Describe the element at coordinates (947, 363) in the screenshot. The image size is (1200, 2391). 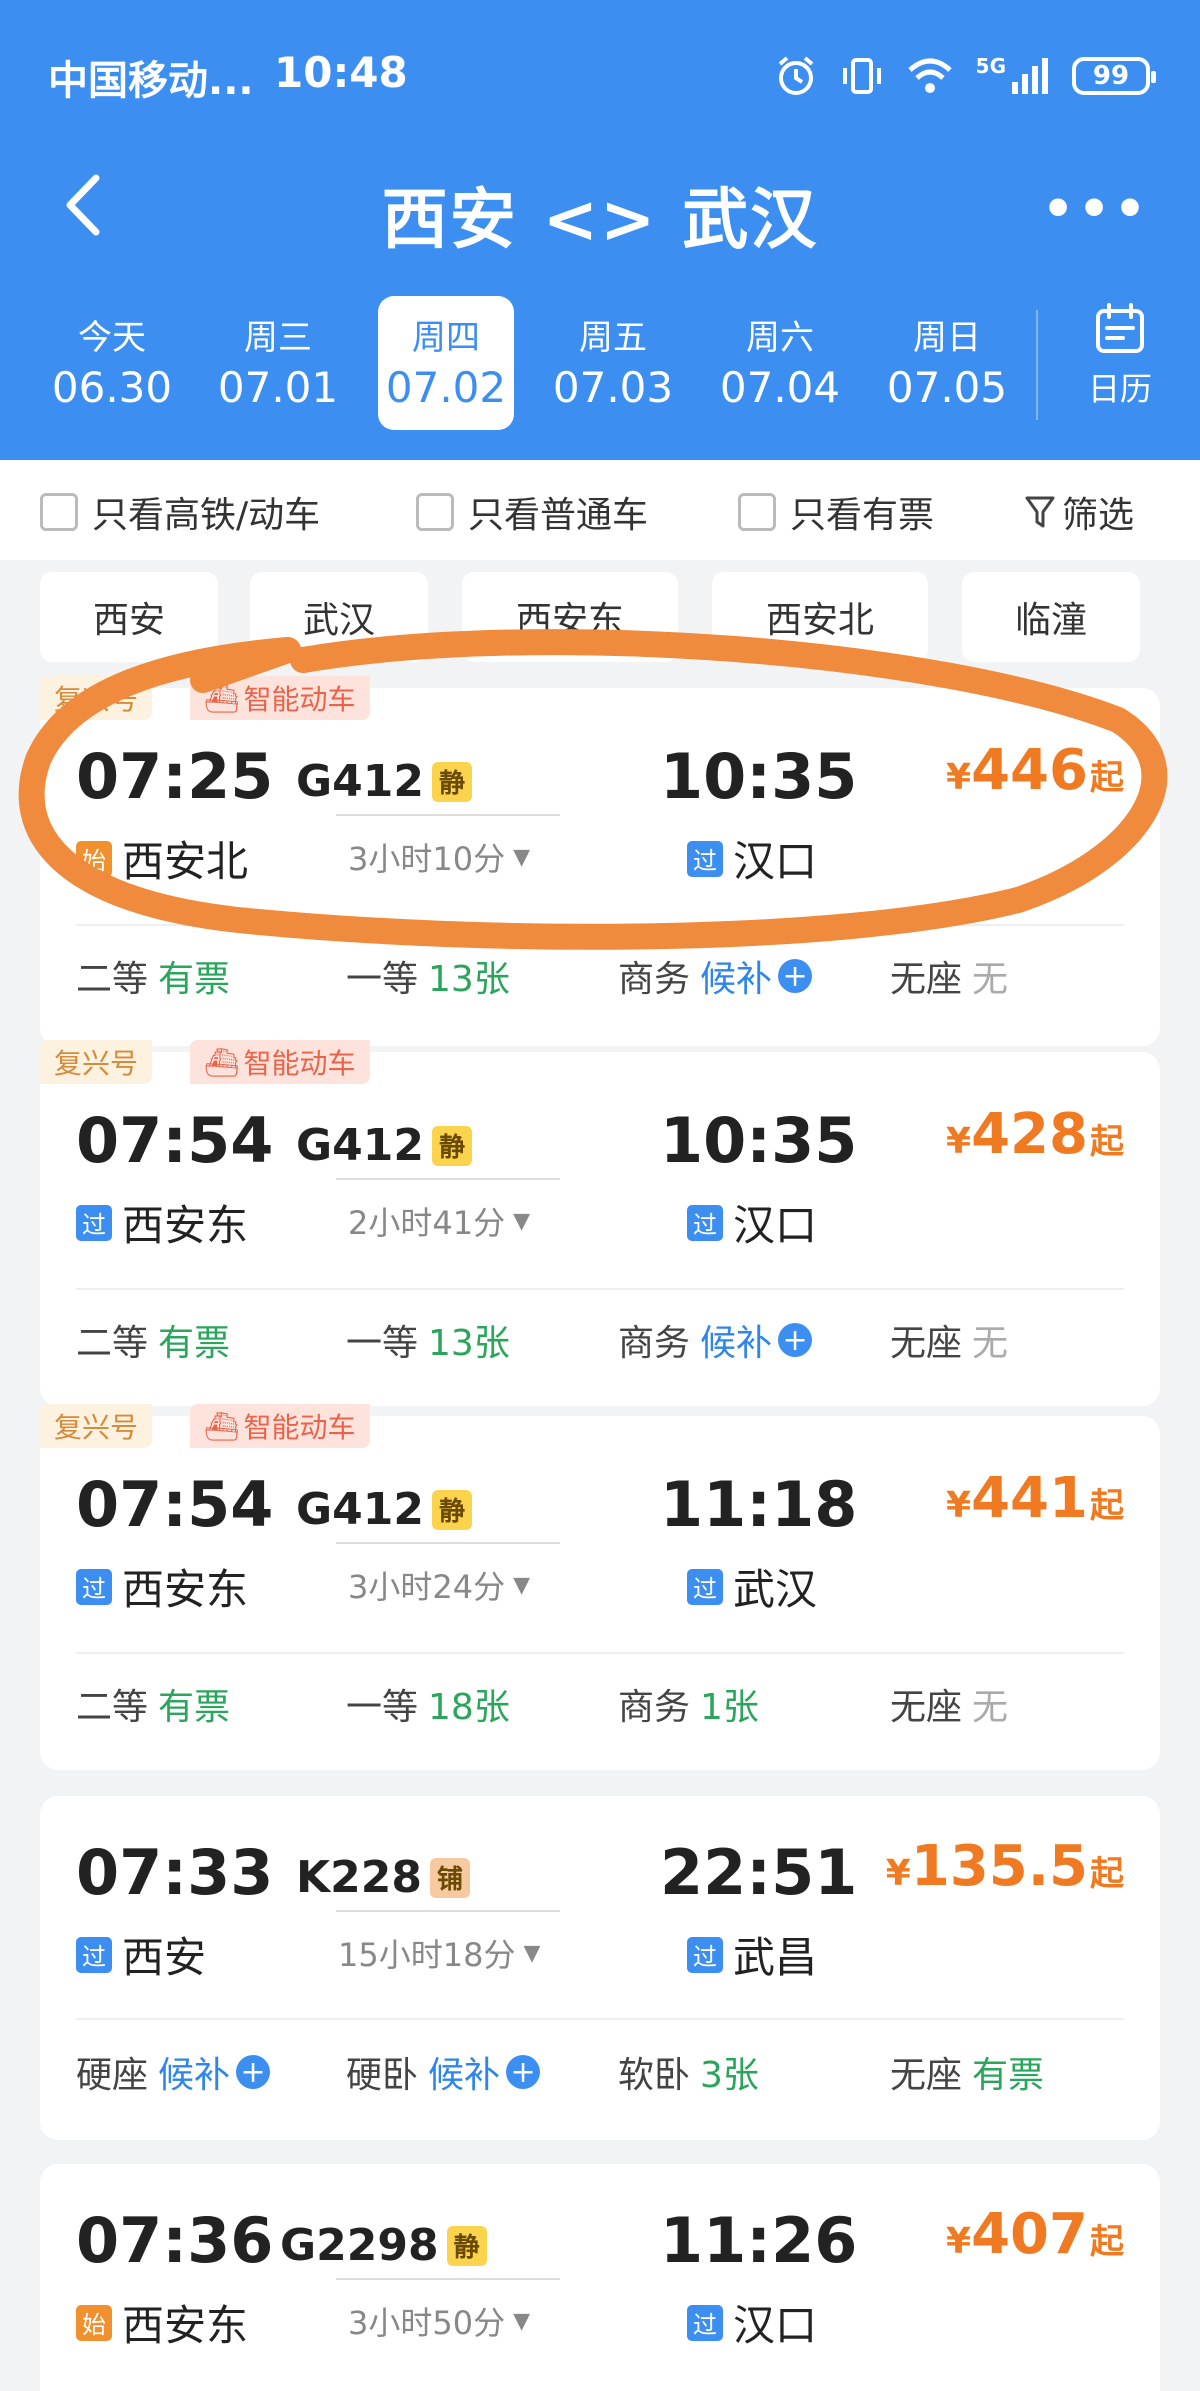
I see `date-tab-sun: 周日 07.05` at that location.